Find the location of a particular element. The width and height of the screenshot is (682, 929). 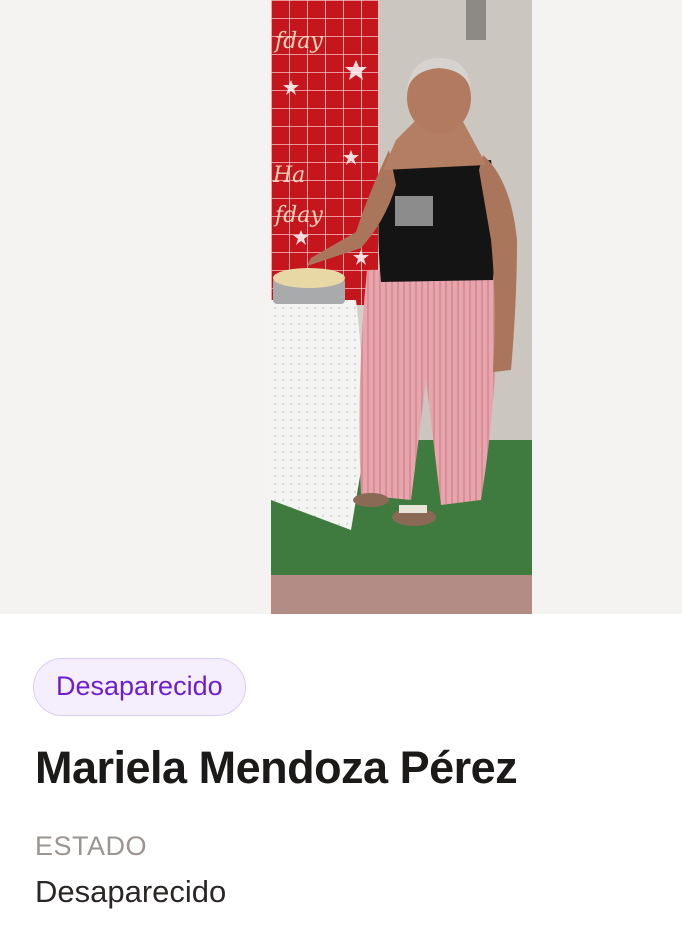

status-field-label: ESTADO is located at coordinates (91, 846).